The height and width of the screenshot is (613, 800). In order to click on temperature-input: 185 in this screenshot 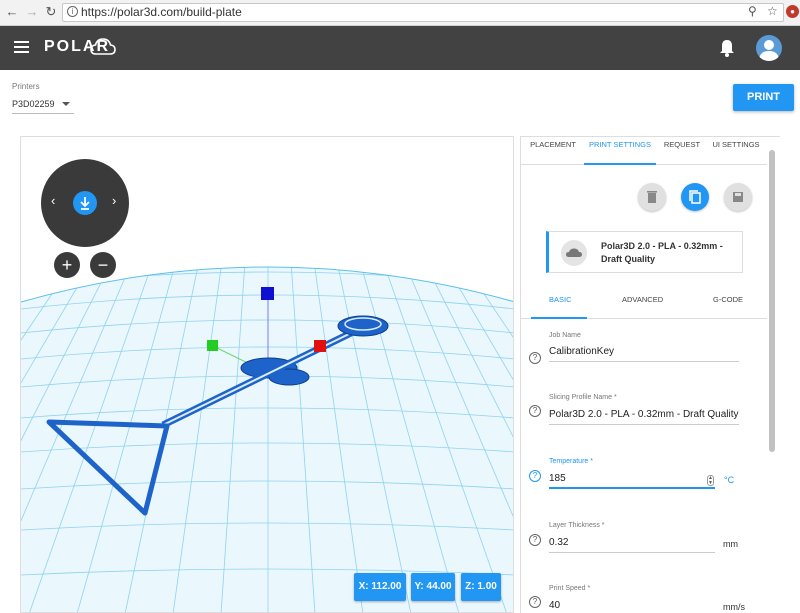, I will do `click(632, 480)`.